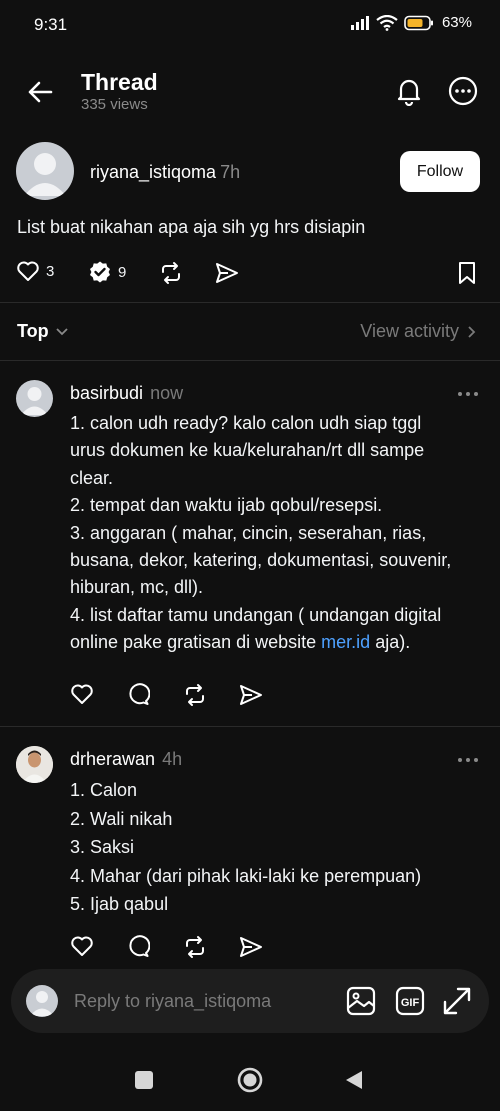 The width and height of the screenshot is (500, 1111). I want to click on battery-percentage: 63%, so click(456, 22).